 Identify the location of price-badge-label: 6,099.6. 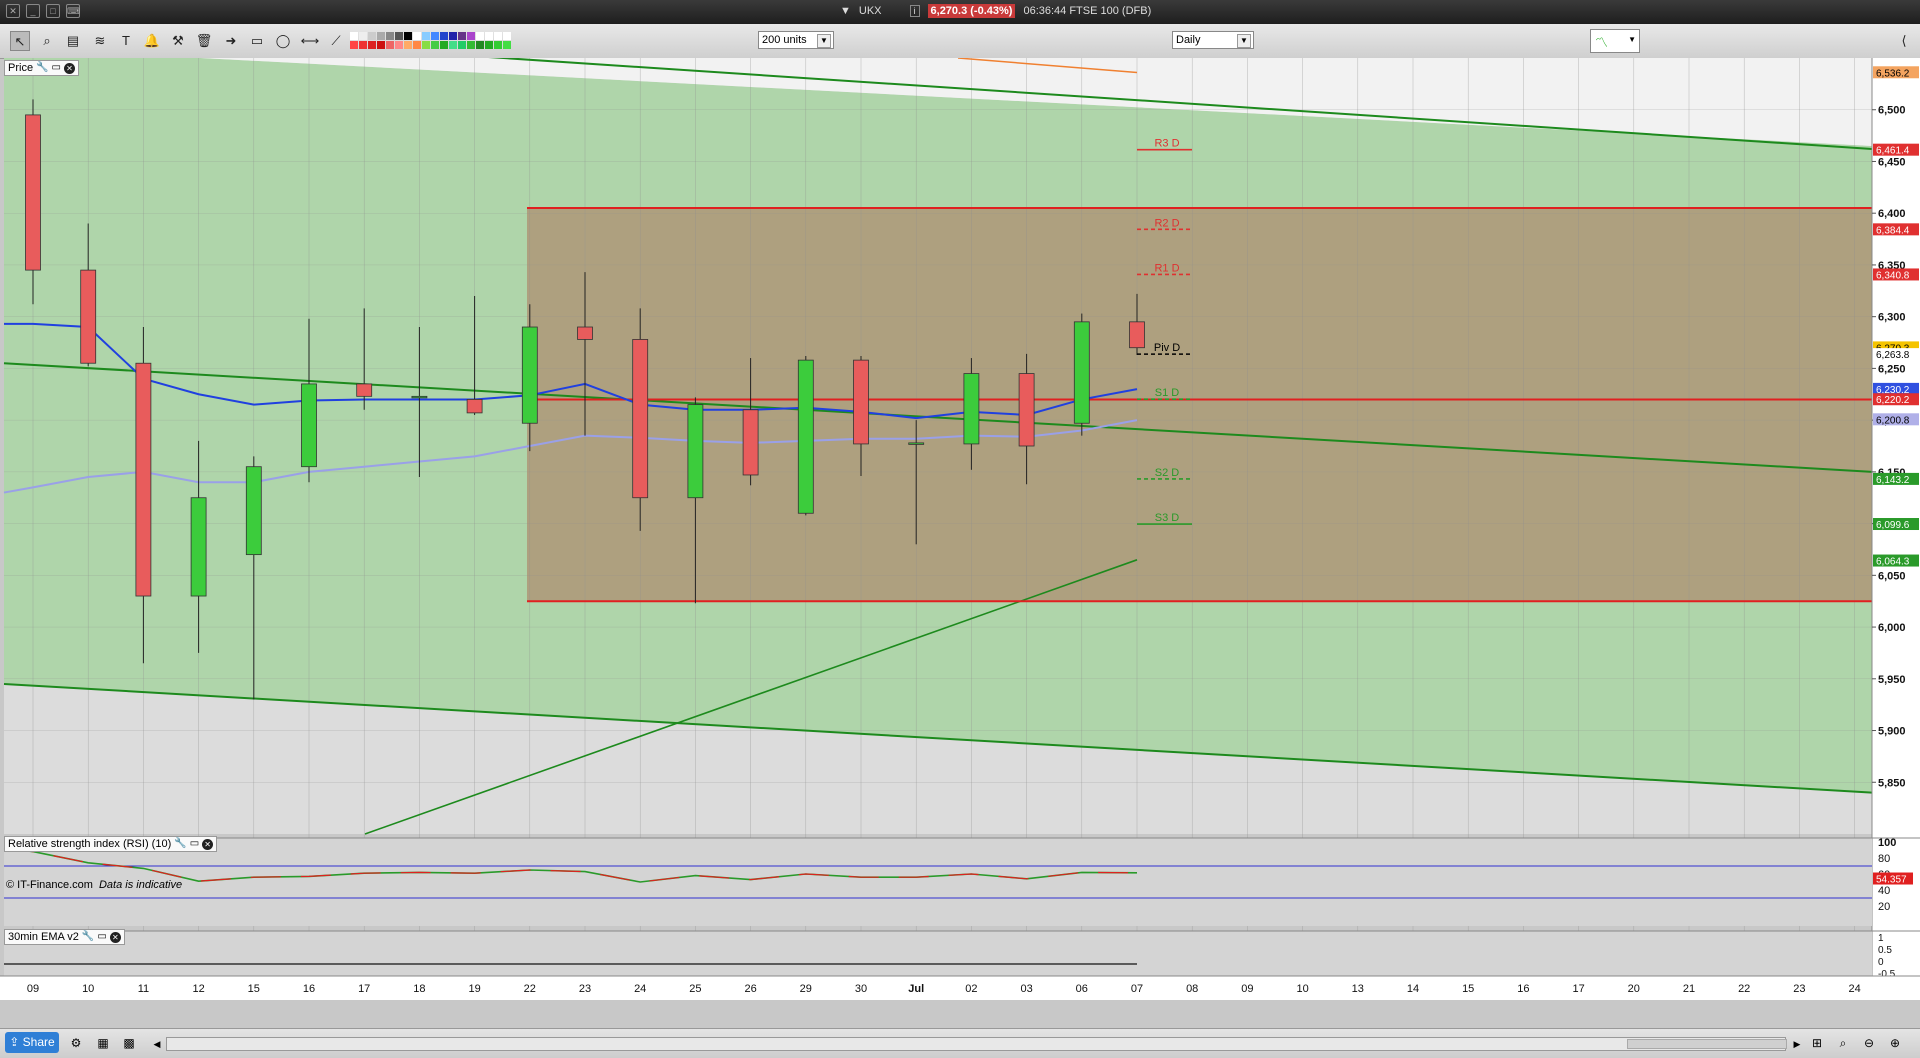
(1893, 525).